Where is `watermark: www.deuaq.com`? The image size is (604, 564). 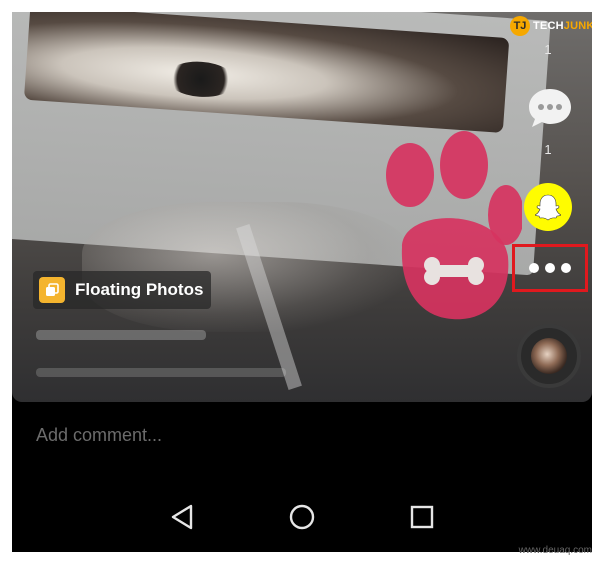
watermark: www.deuaq.com is located at coordinates (555, 550).